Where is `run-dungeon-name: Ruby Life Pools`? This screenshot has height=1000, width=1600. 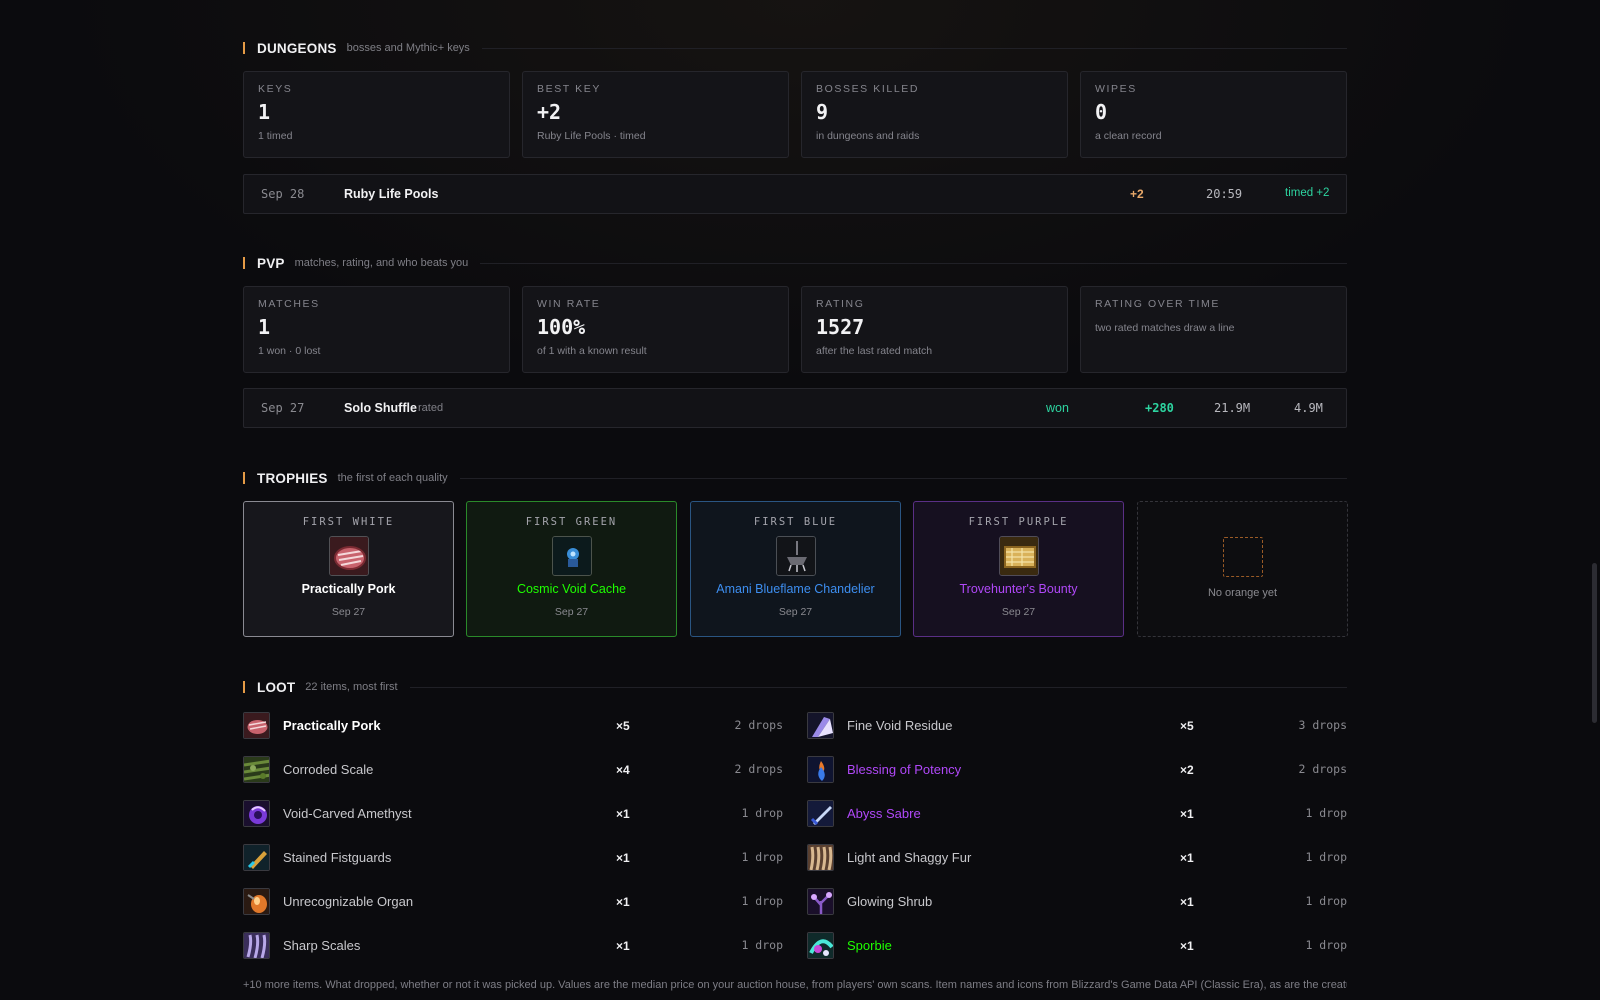
run-dungeon-name: Ruby Life Pools is located at coordinates (391, 194).